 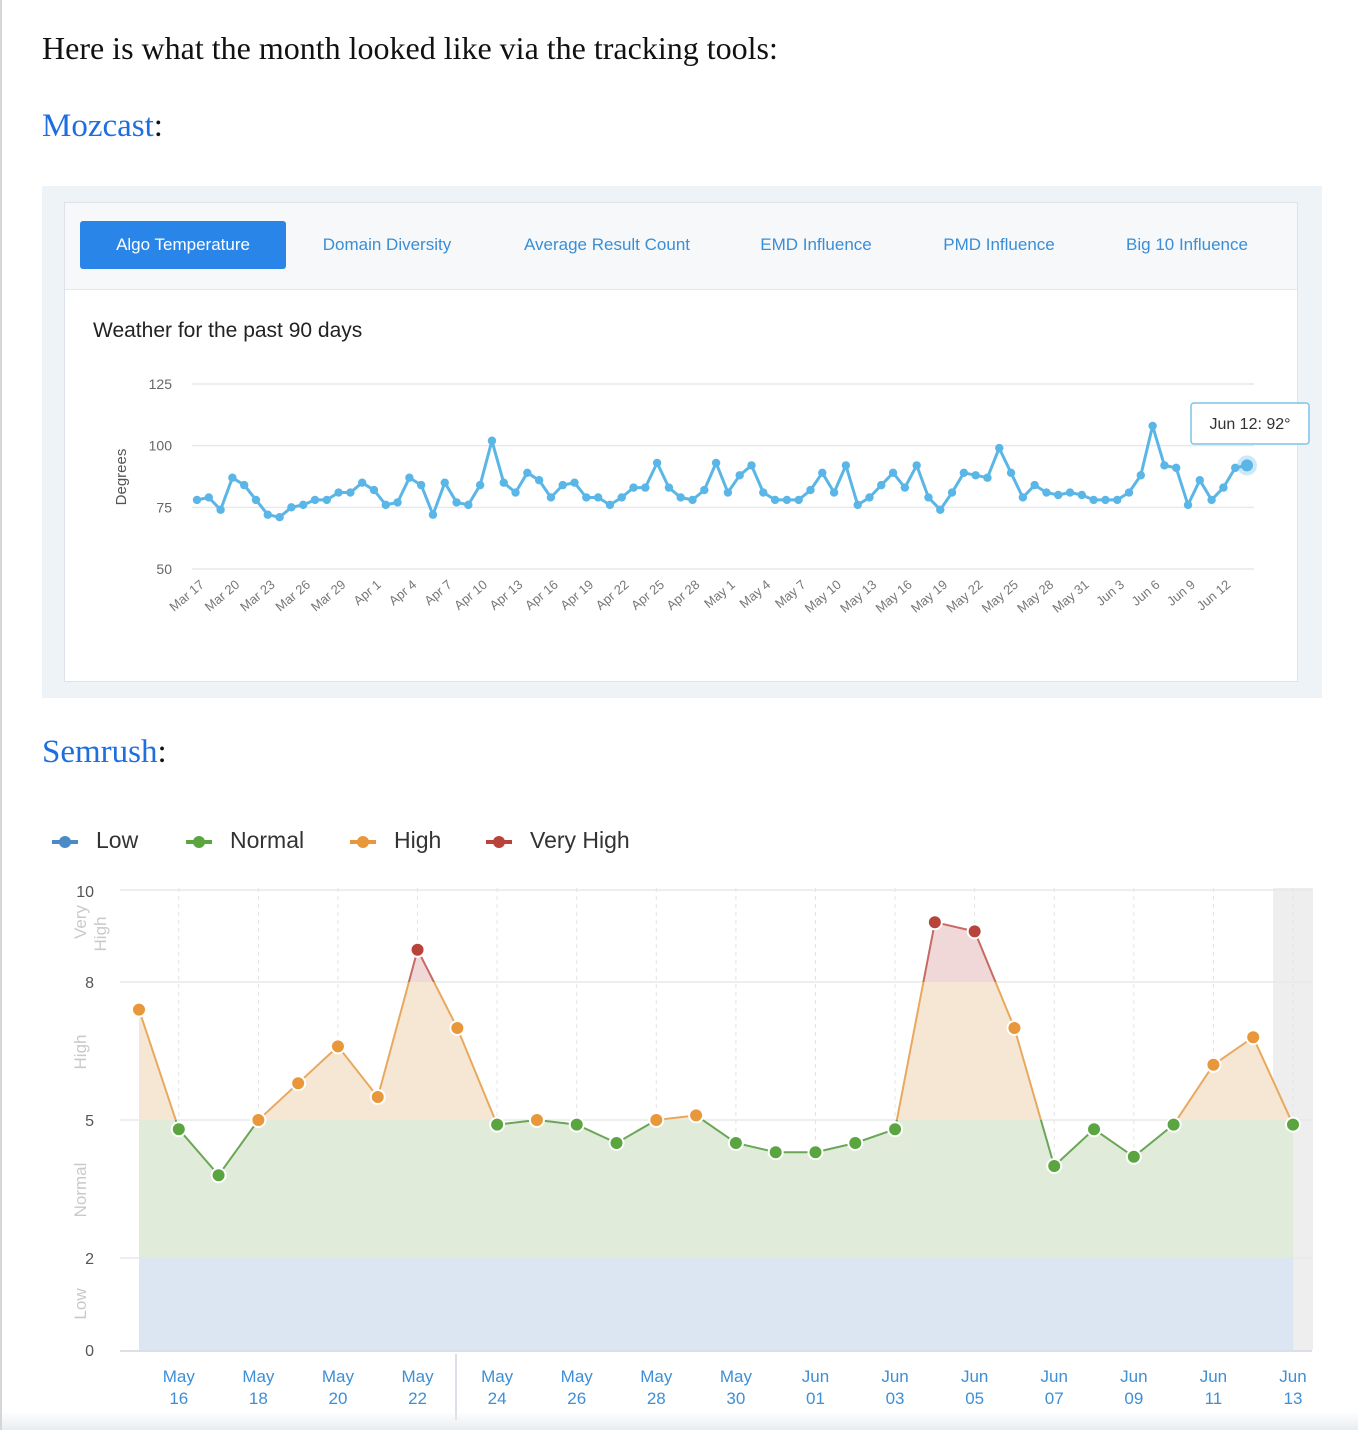 What do you see at coordinates (80, 1304) in the screenshot?
I see `band-label-low: Low` at bounding box center [80, 1304].